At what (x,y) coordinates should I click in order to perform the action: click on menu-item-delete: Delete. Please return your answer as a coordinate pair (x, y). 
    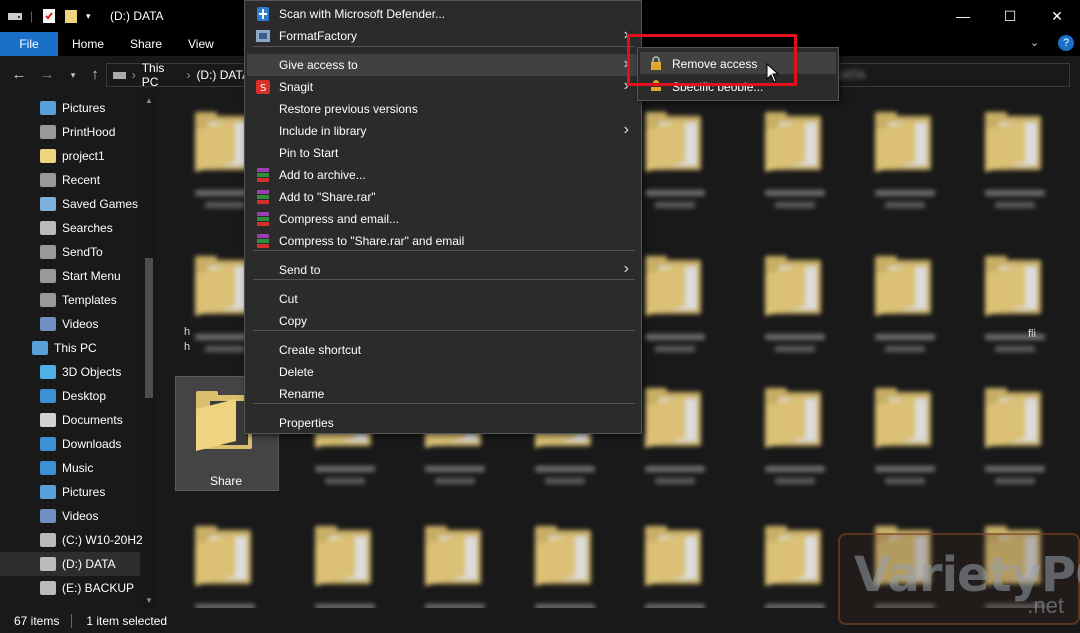
    Looking at the image, I should click on (443, 372).